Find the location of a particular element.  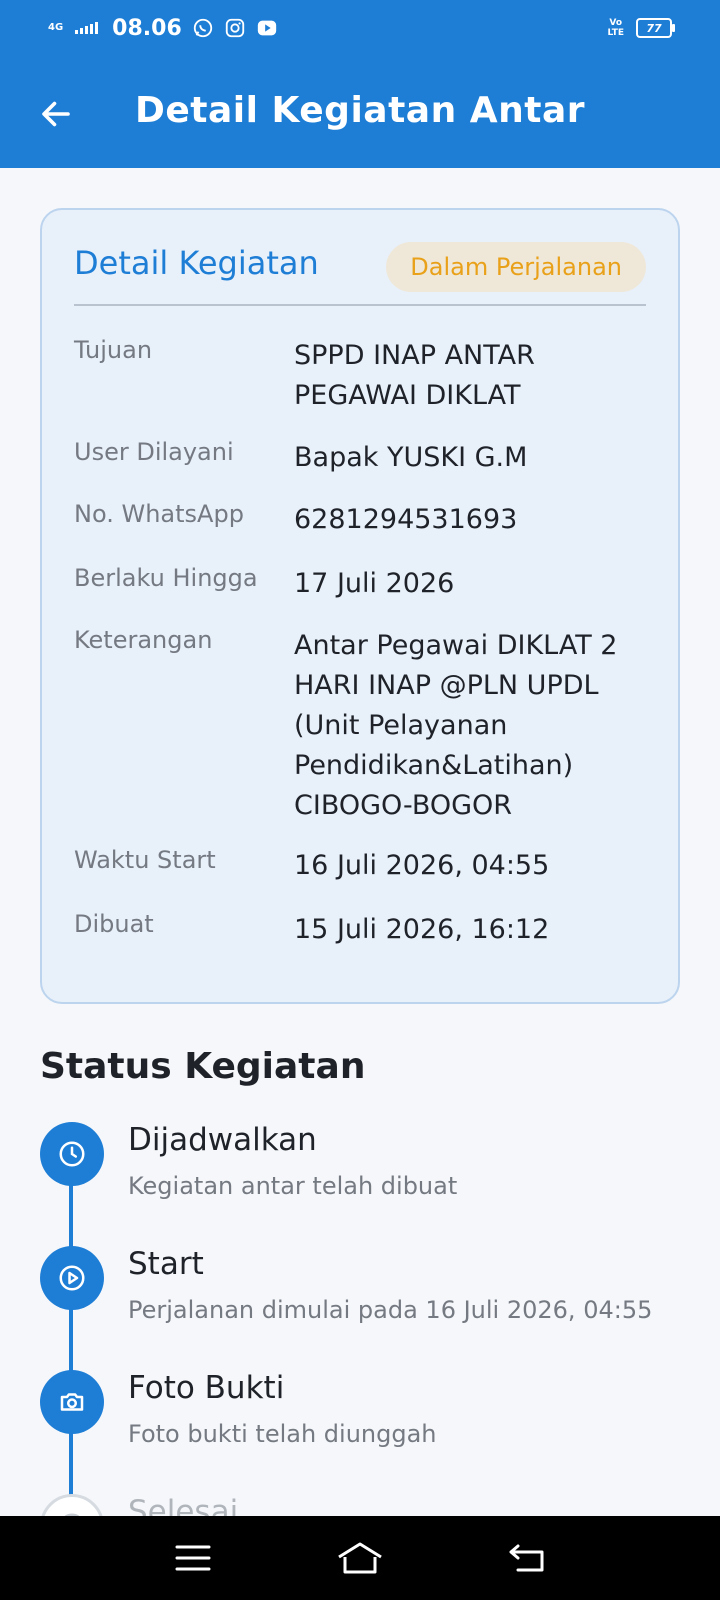

network-indicator: 4G is located at coordinates (55, 28).